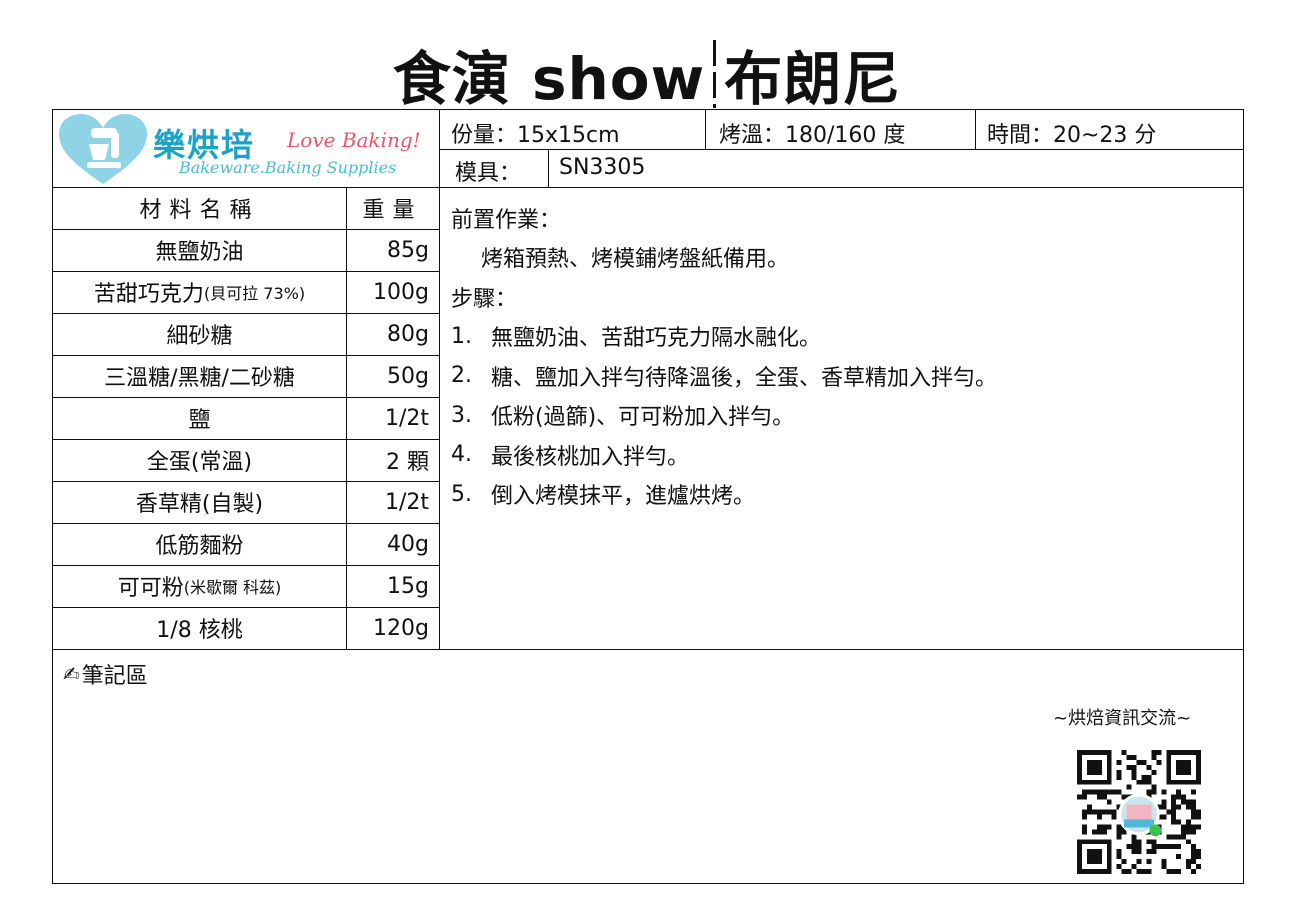  I want to click on mold-label: 模具：, so click(488, 173).